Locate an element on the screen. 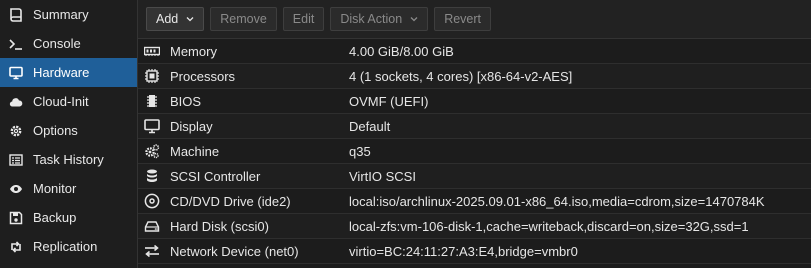  sidebar-item-summary: Summary is located at coordinates (68, 14).